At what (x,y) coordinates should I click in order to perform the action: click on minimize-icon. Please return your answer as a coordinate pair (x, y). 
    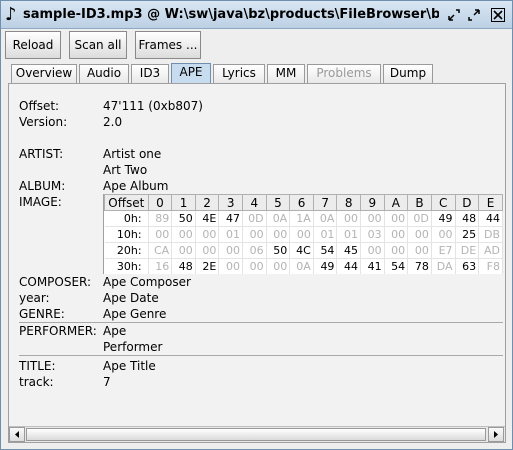
    Looking at the image, I should click on (454, 15).